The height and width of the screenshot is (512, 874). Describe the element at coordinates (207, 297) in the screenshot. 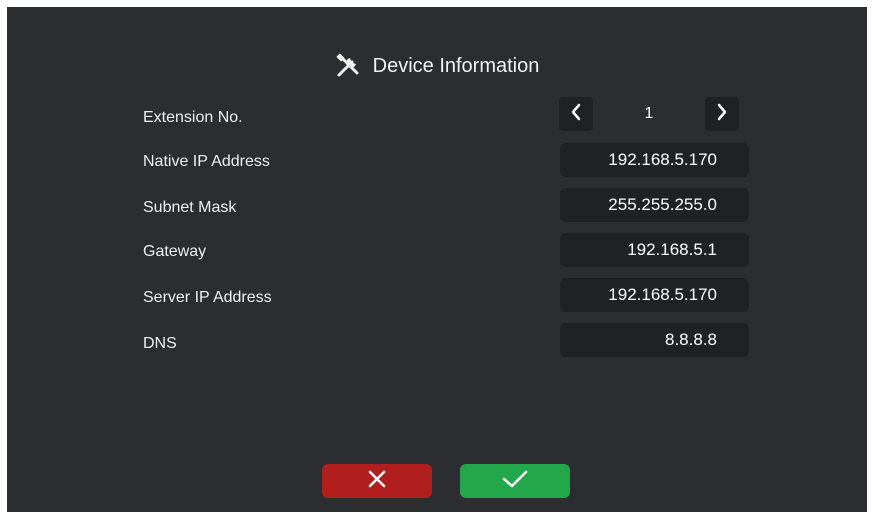

I see `server-ip-label: Server IP Address` at that location.